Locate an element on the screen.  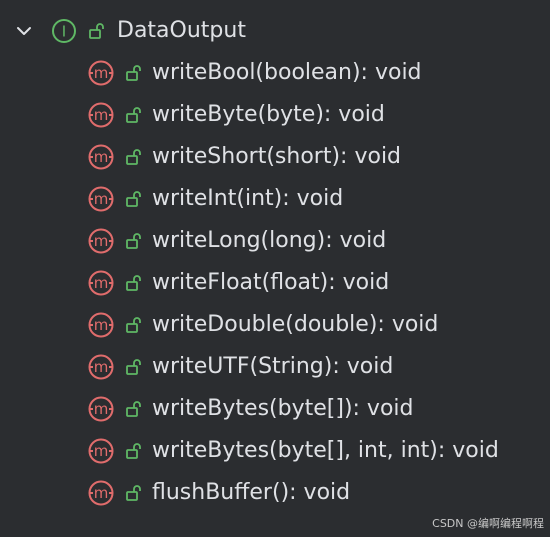
method-label: flushBuffer(): void is located at coordinates (251, 492).